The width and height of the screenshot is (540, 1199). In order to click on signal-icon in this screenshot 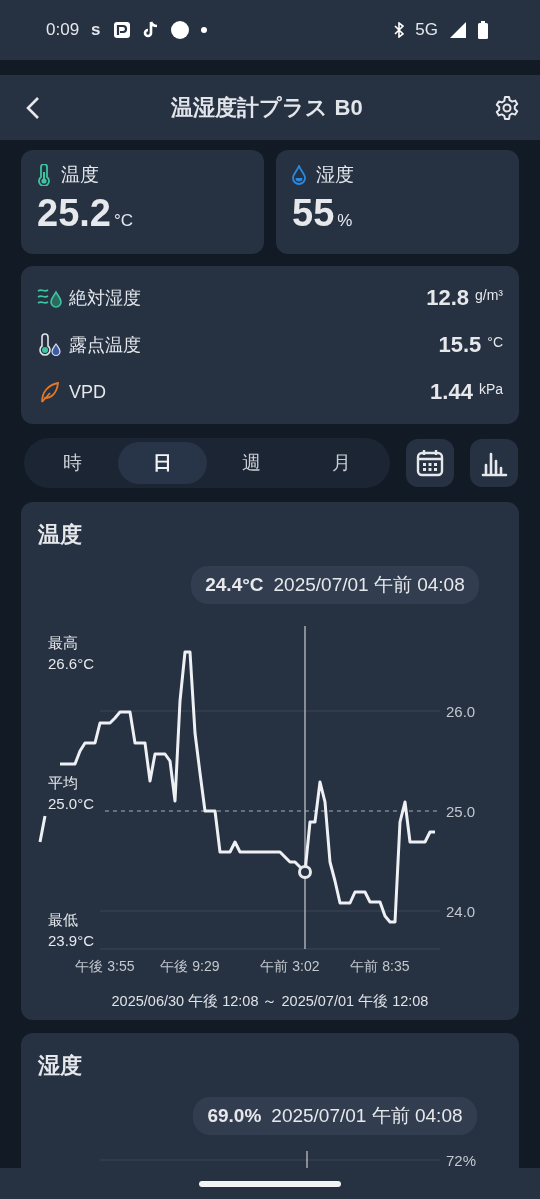, I will do `click(458, 30)`.